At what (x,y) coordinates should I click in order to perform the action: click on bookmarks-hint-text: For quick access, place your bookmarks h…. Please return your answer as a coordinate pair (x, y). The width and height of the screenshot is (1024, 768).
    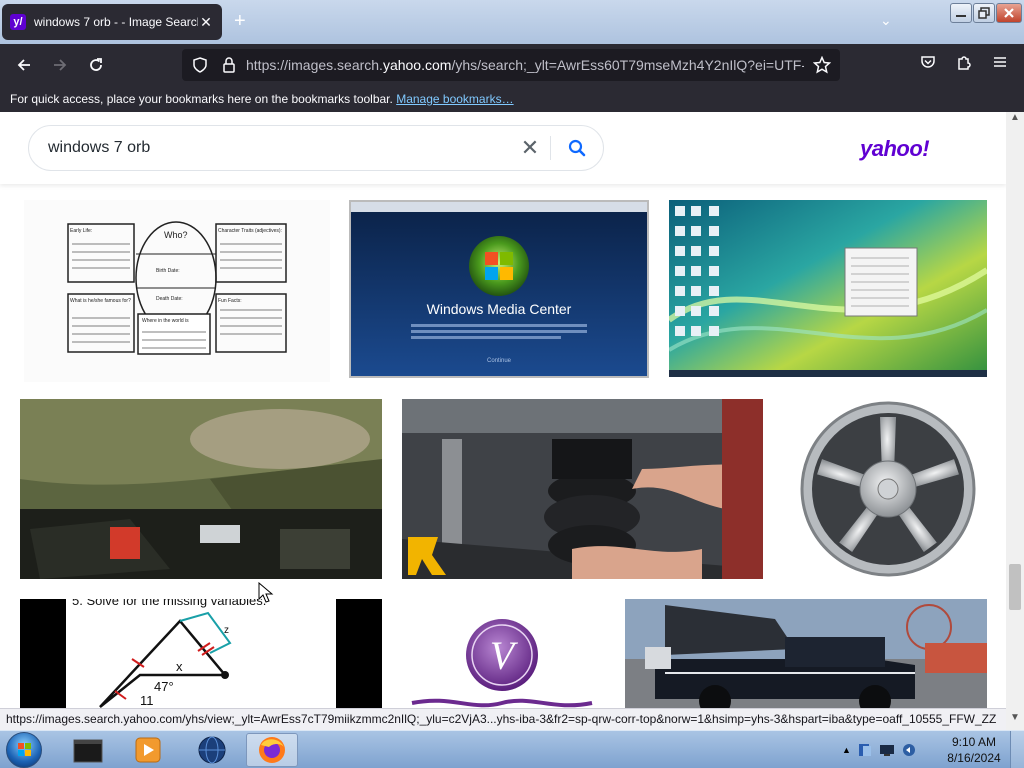
    Looking at the image, I should click on (201, 99).